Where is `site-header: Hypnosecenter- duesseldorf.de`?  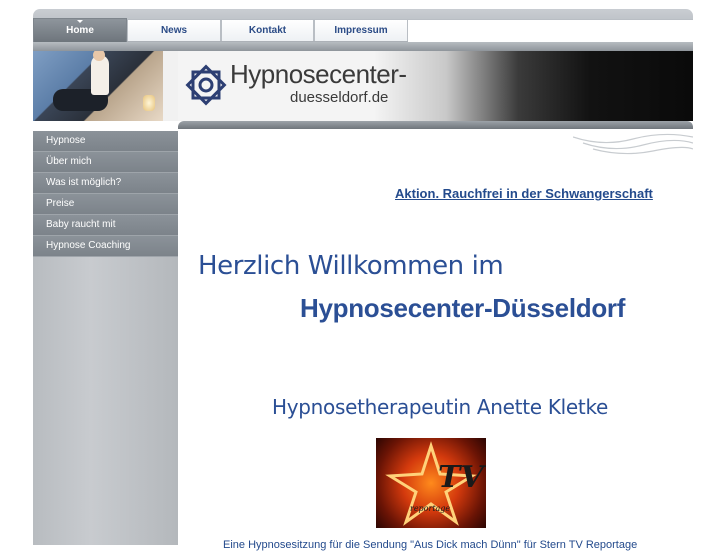 site-header: Hypnosecenter- duesseldorf.de is located at coordinates (363, 90).